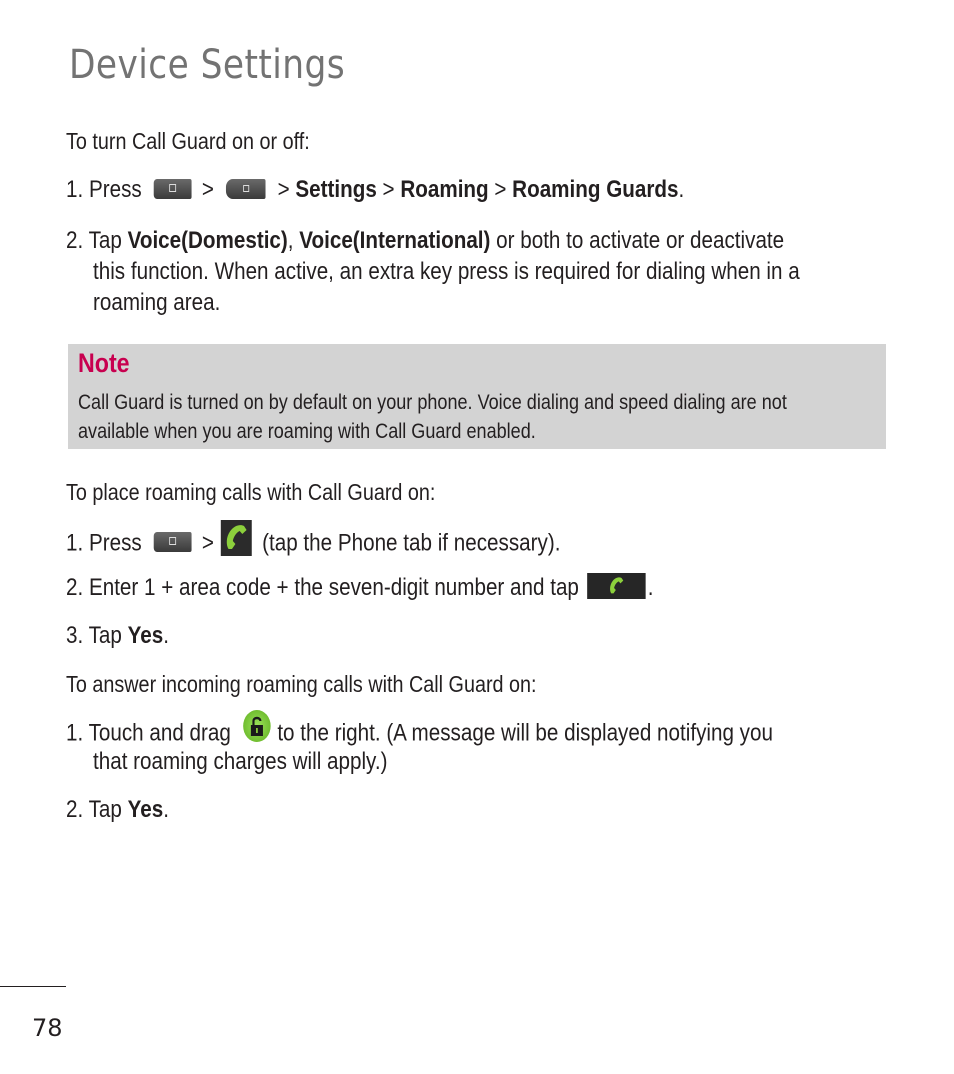 The image size is (954, 1074). I want to click on menu-path-roaming: Roaming, so click(444, 189).